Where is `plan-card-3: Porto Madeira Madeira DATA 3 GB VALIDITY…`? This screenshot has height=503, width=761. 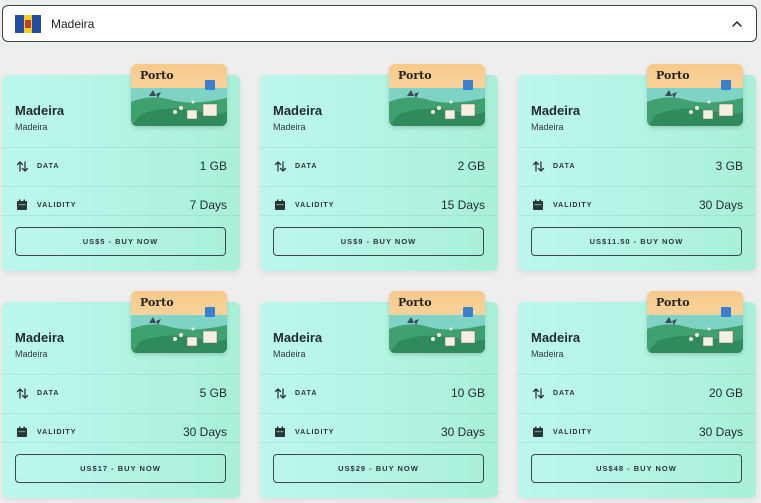 plan-card-3: Porto Madeira Madeira DATA 3 GB VALIDITY… is located at coordinates (637, 167).